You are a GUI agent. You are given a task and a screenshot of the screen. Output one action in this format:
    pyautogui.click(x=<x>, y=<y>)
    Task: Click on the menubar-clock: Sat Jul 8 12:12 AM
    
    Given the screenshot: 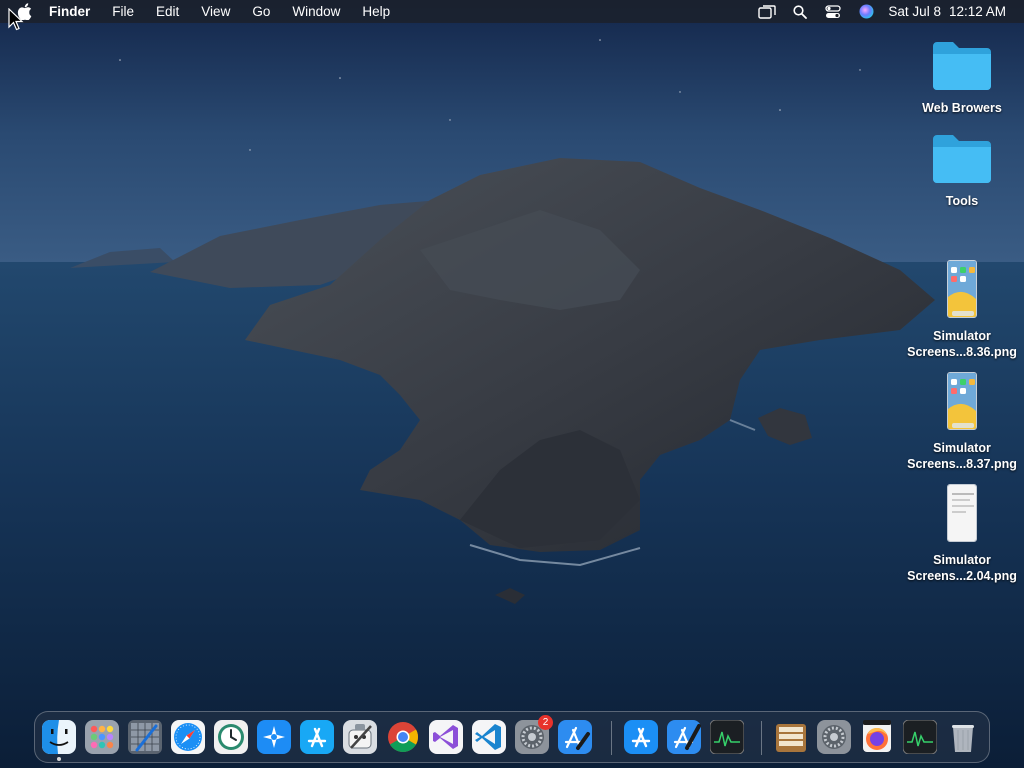 What is the action you would take?
    pyautogui.click(x=947, y=11)
    